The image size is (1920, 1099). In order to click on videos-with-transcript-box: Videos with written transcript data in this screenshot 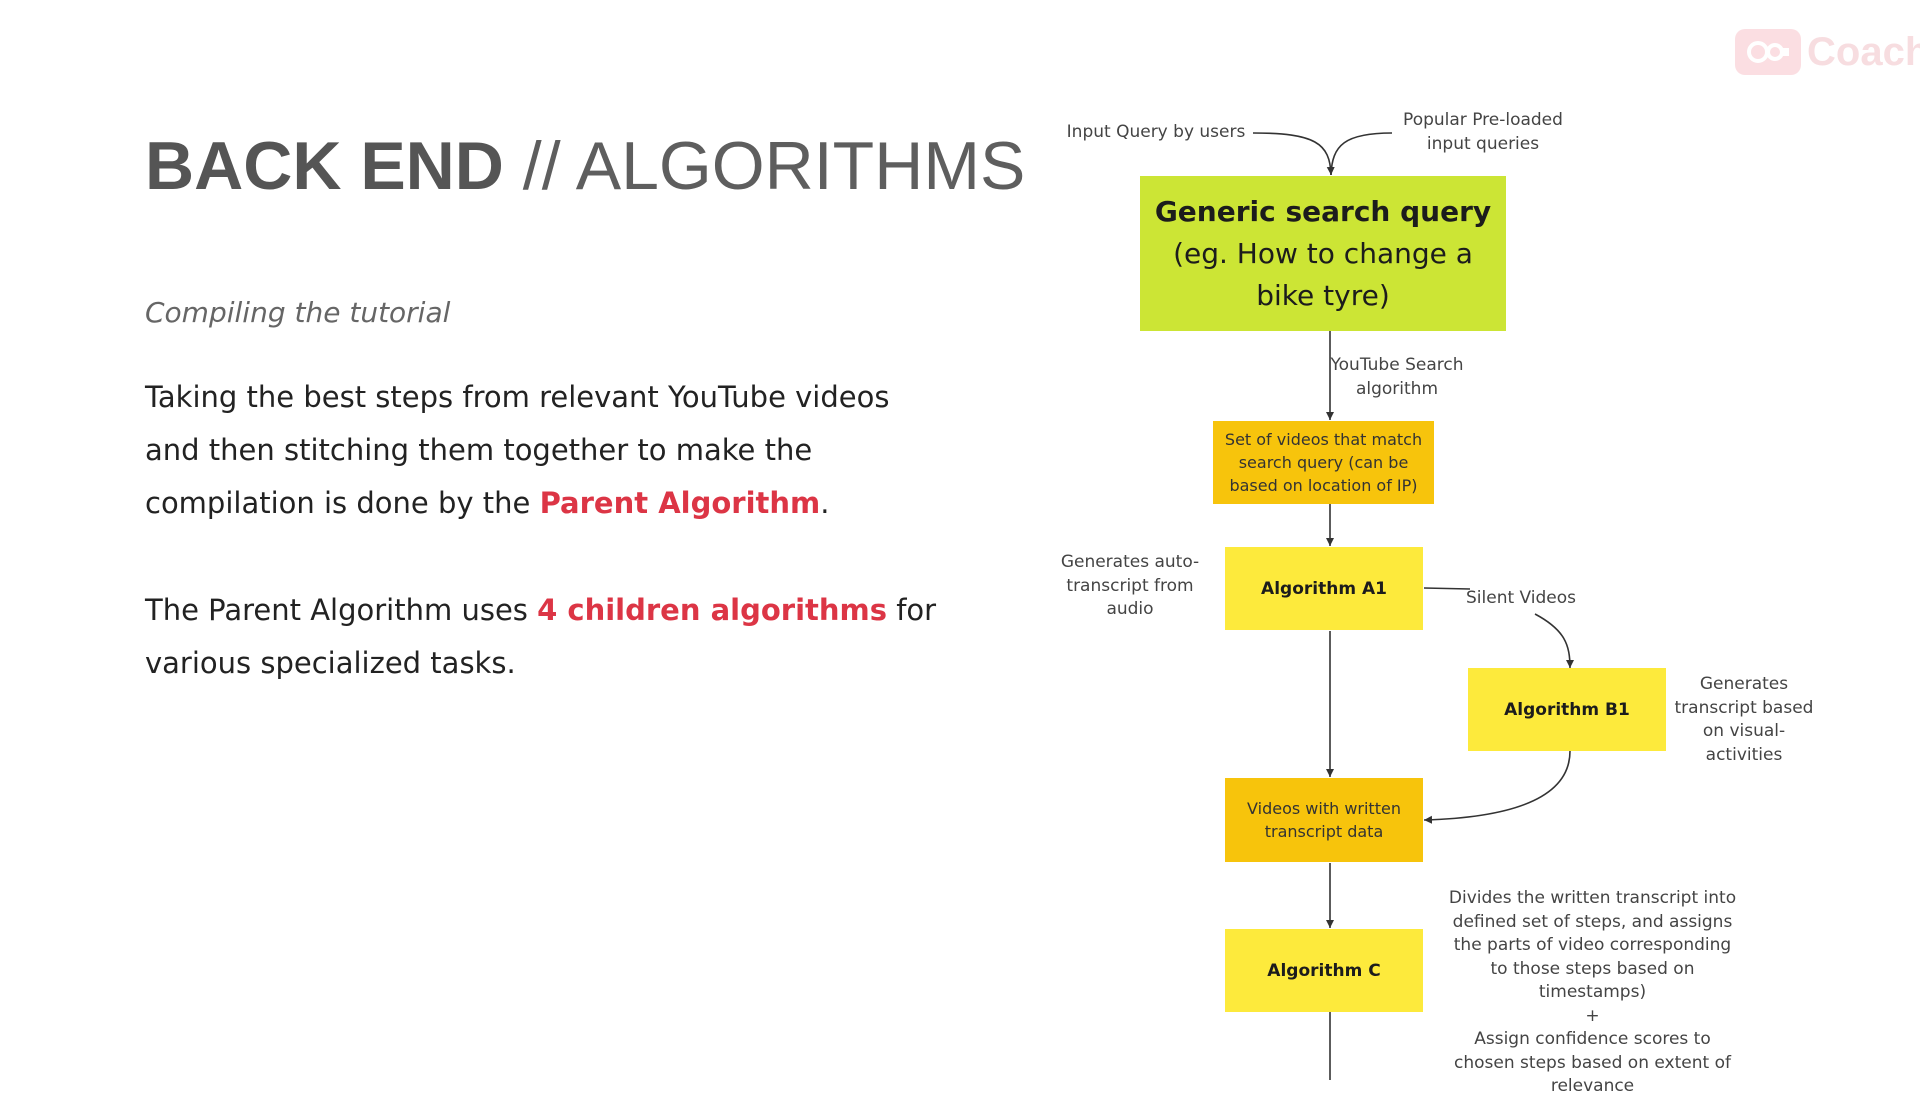, I will do `click(1324, 820)`.